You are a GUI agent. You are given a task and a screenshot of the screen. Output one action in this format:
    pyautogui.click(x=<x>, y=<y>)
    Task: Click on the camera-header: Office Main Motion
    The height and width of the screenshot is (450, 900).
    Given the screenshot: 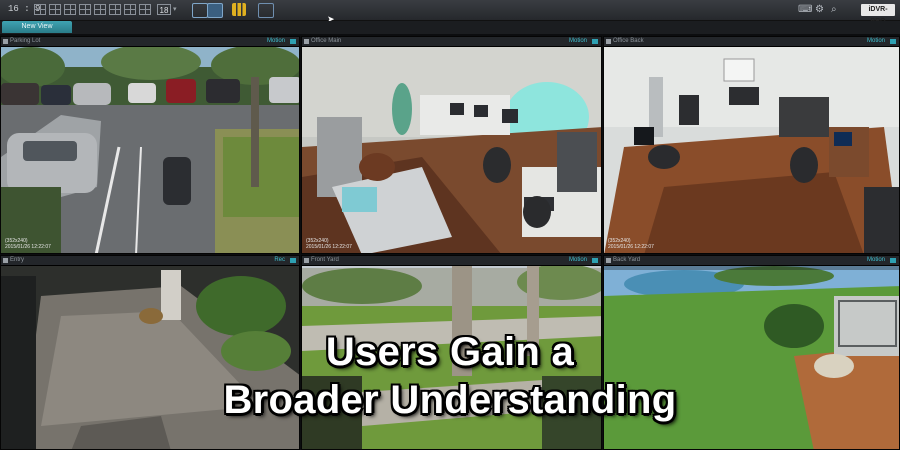 What is the action you would take?
    pyautogui.click(x=451, y=42)
    